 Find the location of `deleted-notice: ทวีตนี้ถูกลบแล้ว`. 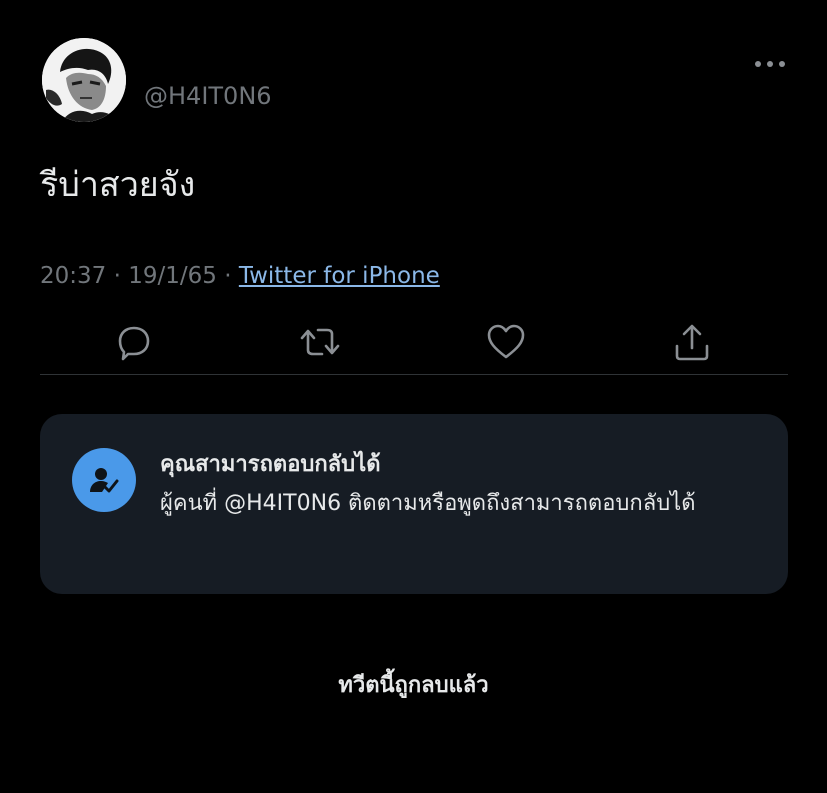

deleted-notice: ทวีตนี้ถูกลบแล้ว is located at coordinates (413, 685).